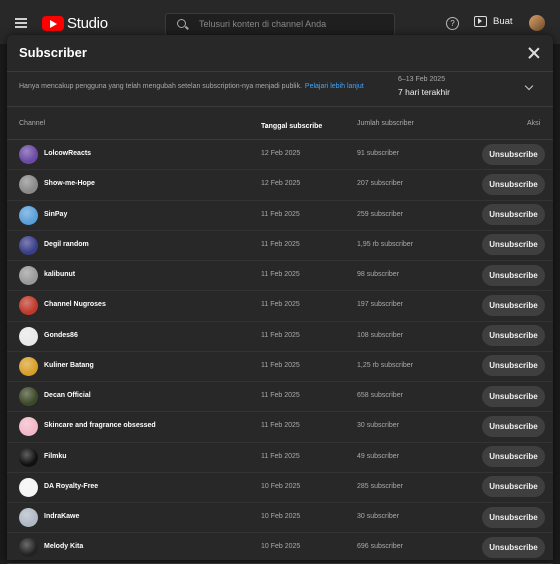  I want to click on subscriber-count: 285 subscriber, so click(380, 486).